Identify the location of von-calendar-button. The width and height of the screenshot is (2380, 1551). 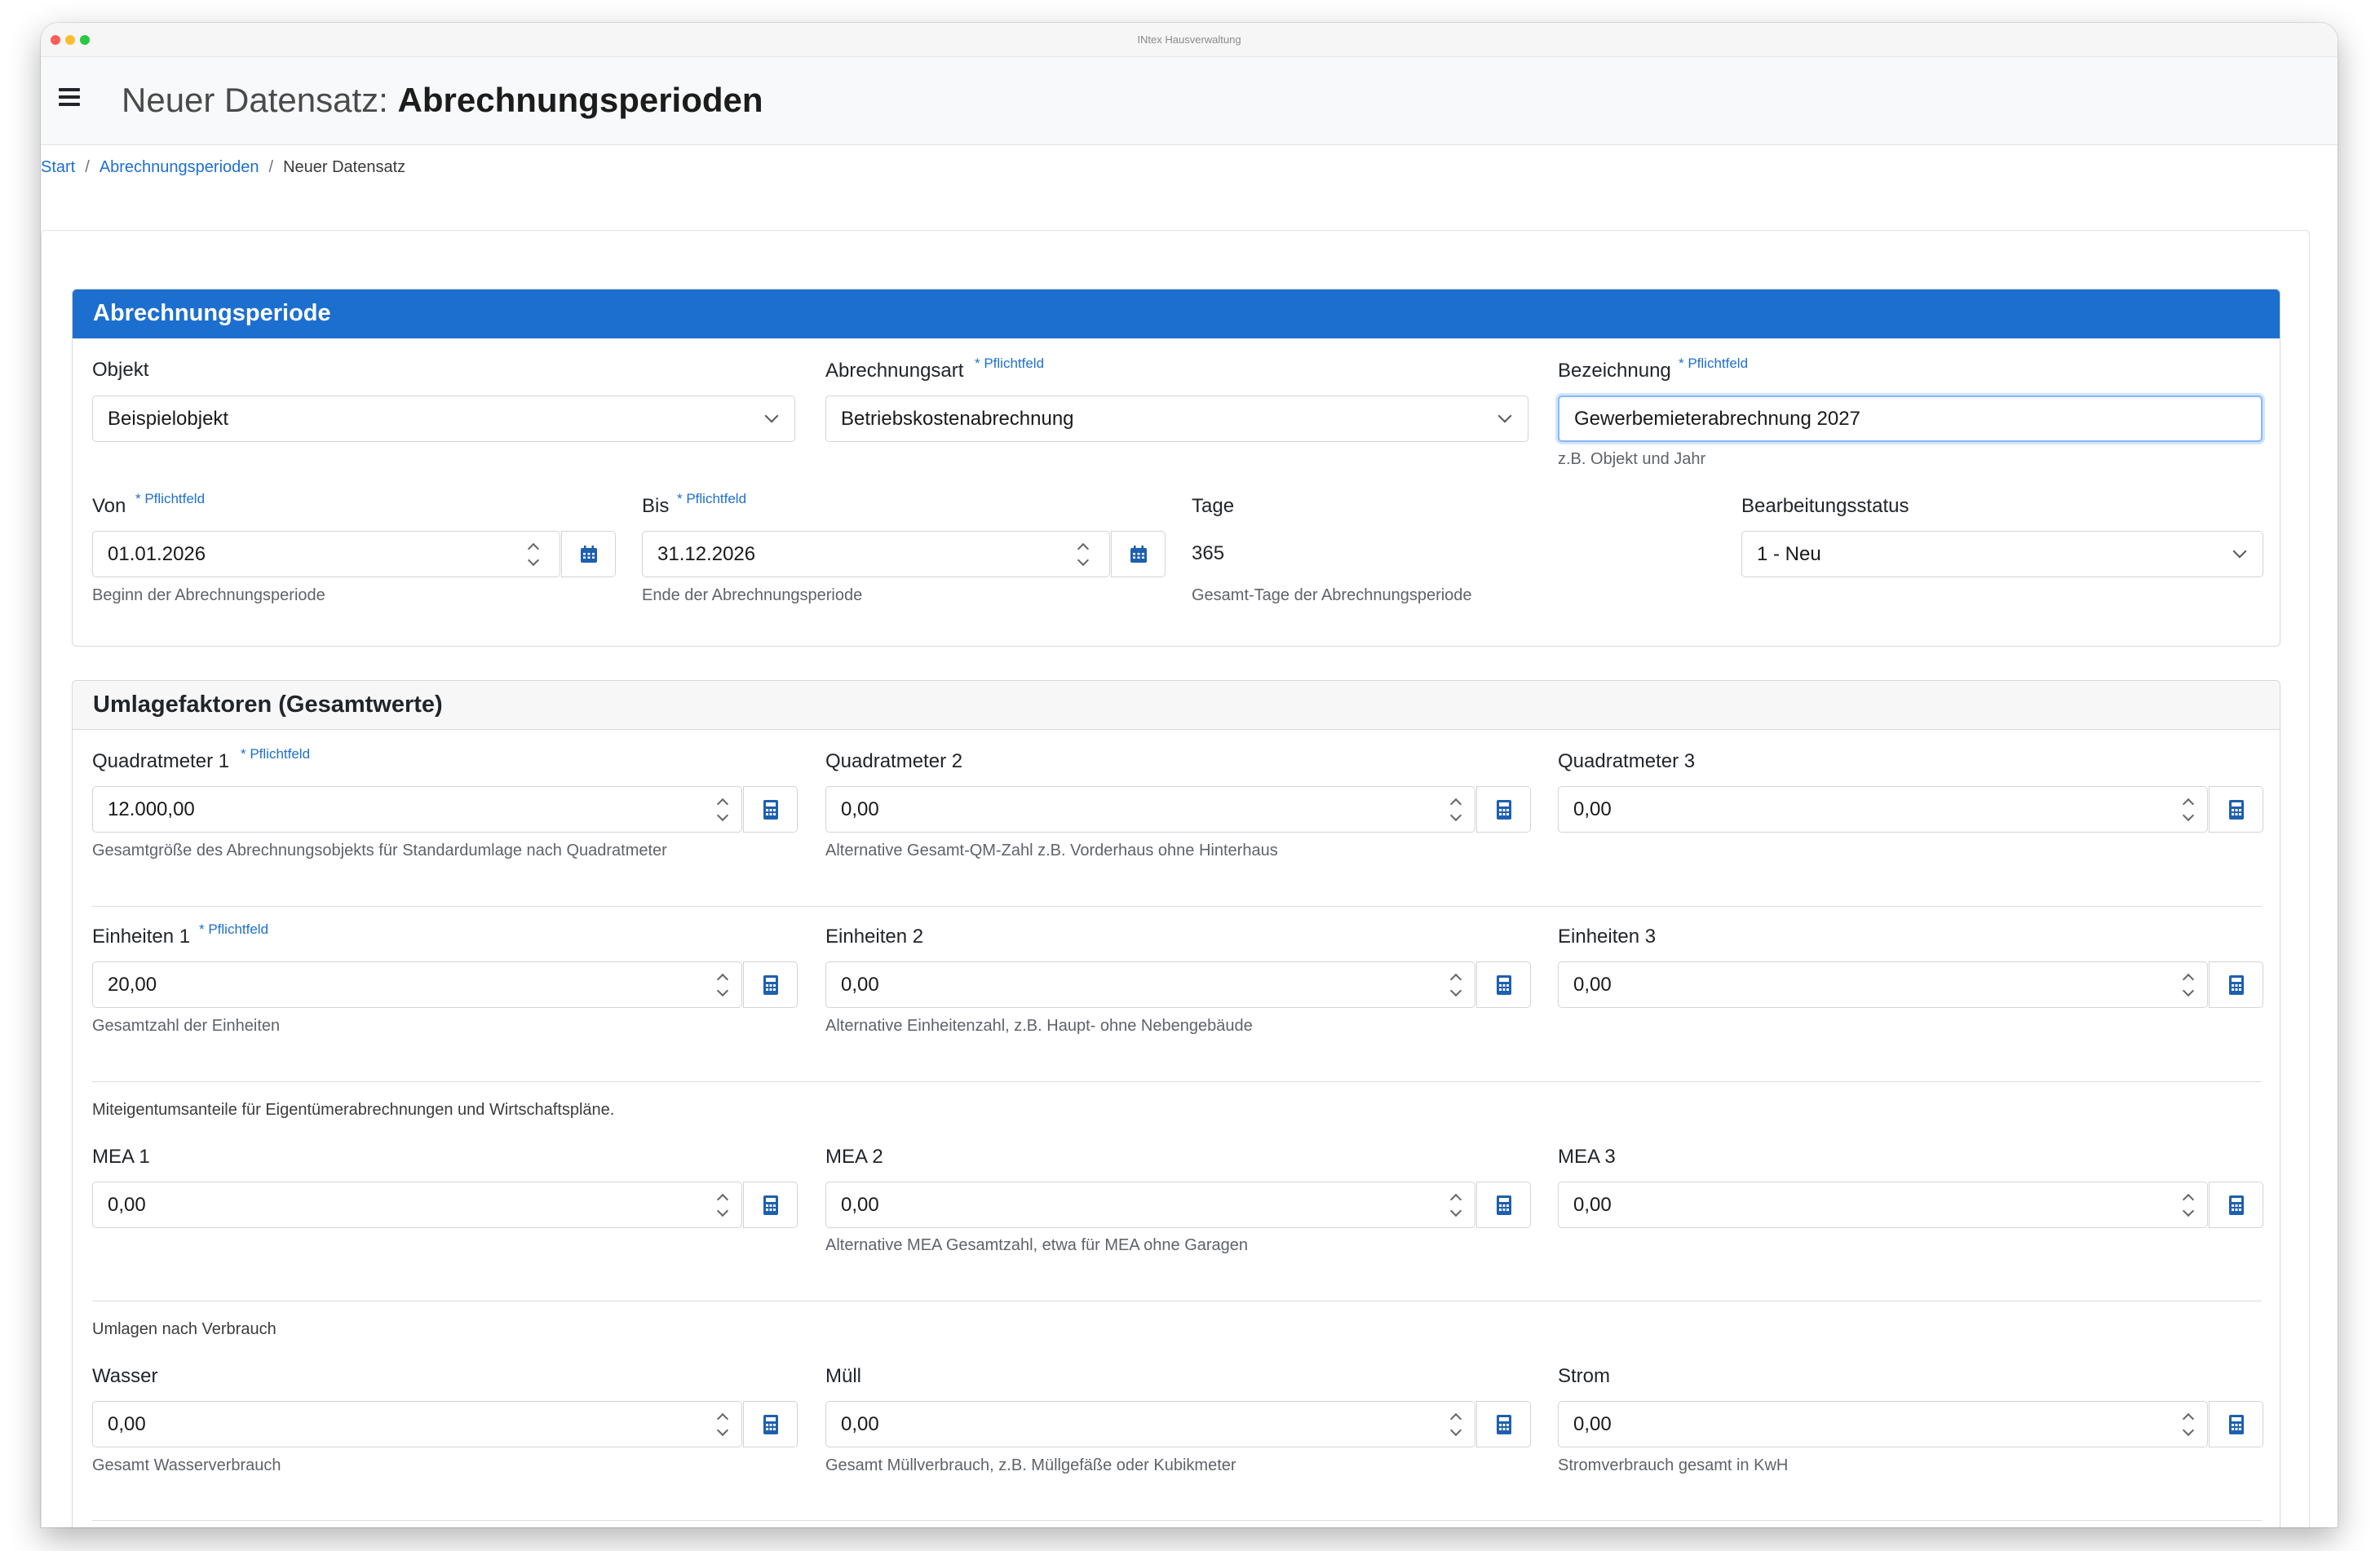
(589, 554).